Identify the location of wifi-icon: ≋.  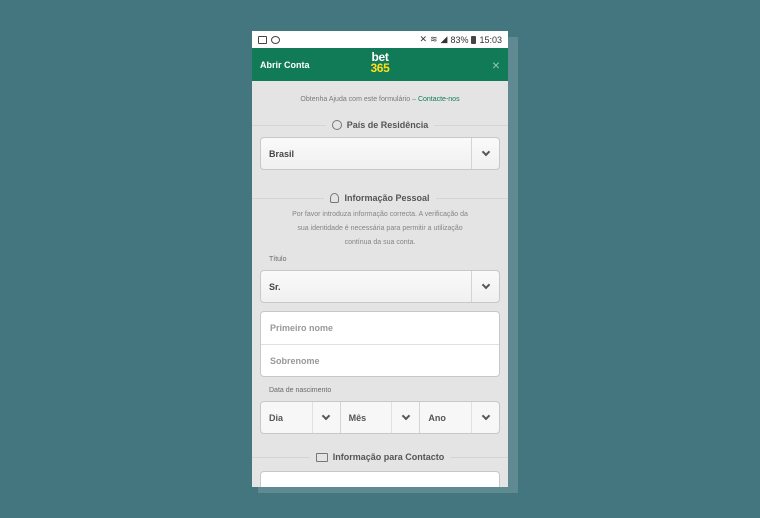
(433, 39).